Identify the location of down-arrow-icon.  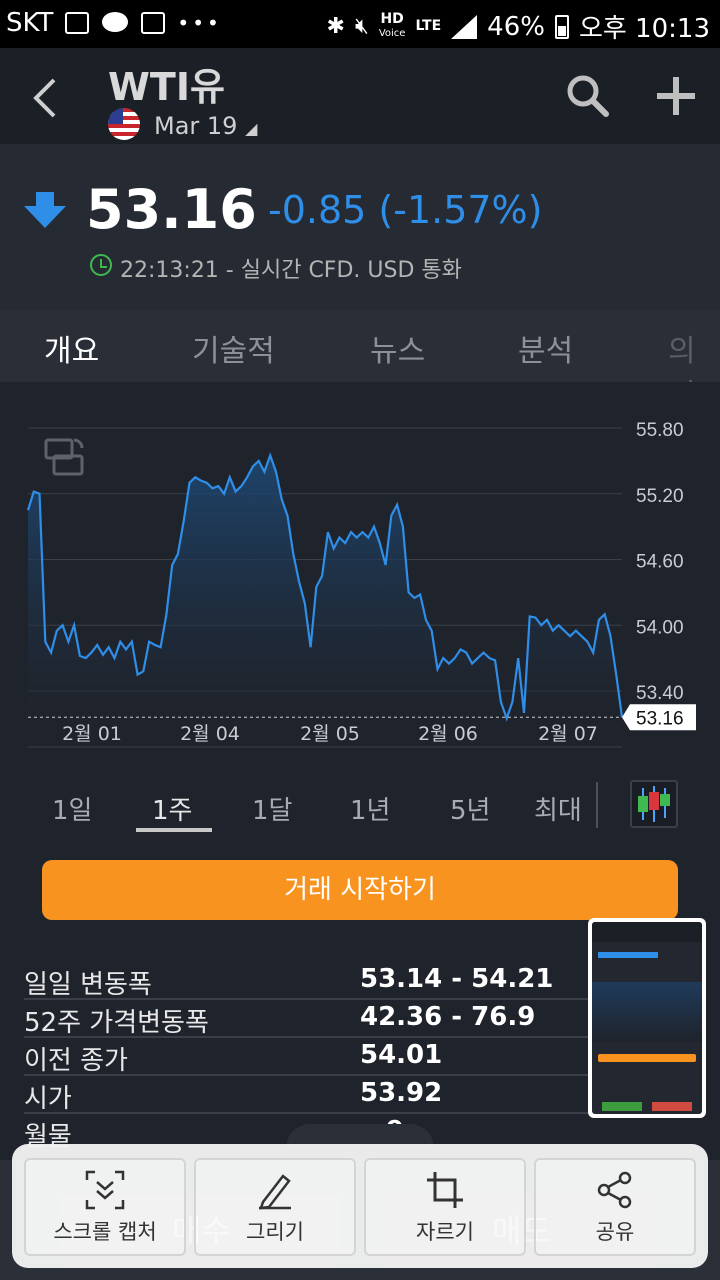
(45, 210).